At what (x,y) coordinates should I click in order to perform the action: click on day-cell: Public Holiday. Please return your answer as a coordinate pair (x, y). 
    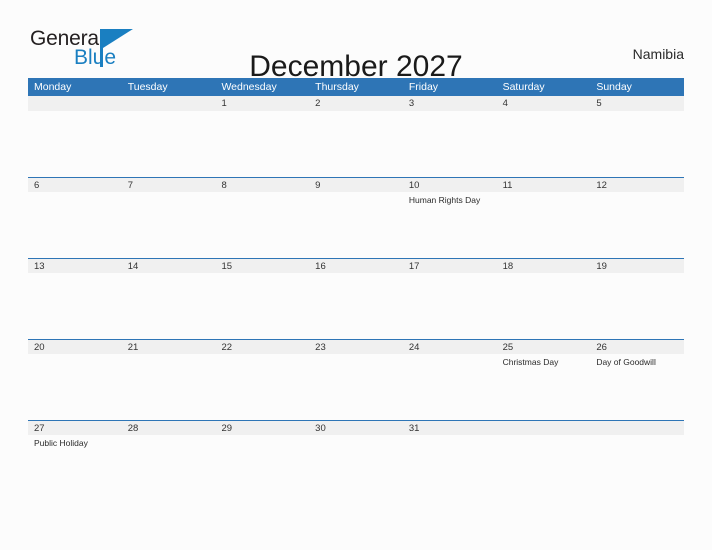
    Looking at the image, I should click on (75, 468).